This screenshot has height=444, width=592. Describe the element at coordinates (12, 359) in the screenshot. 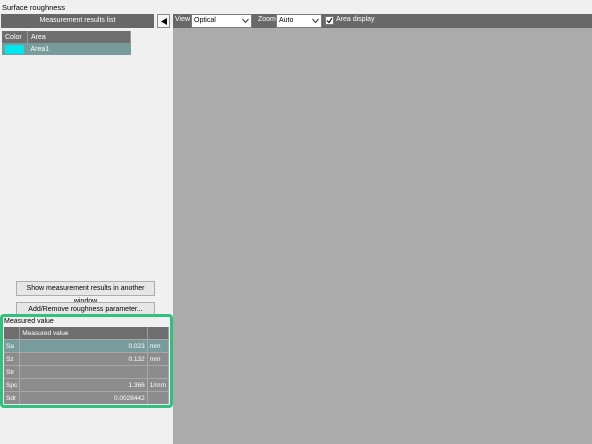

I see `param-name: Sz` at that location.